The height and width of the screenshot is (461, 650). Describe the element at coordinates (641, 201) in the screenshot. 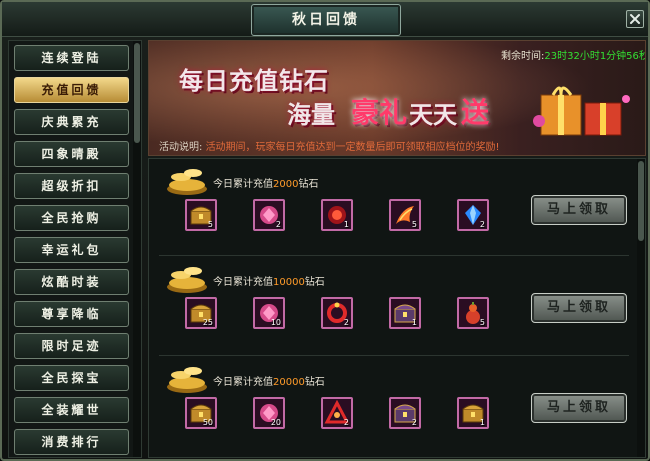

I see `reward-scroll-thumb` at that location.